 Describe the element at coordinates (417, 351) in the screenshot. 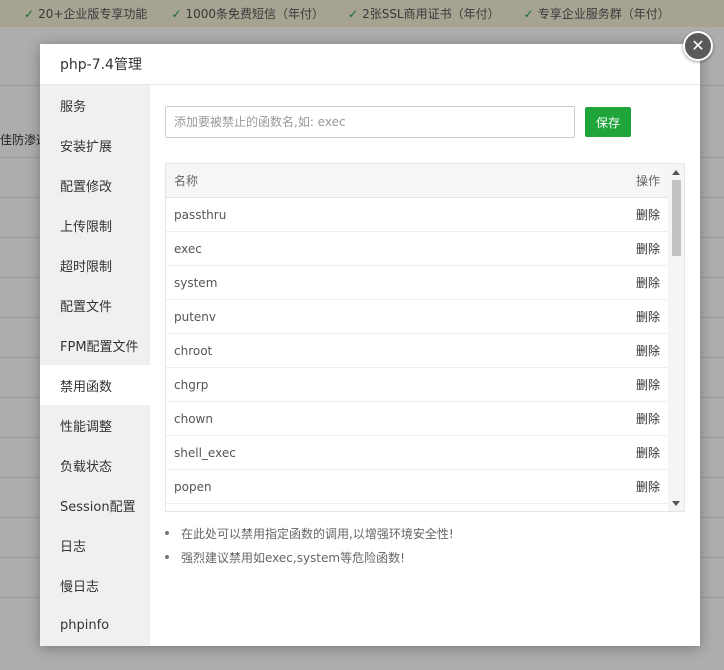

I see `table-row: chroot 删除` at that location.